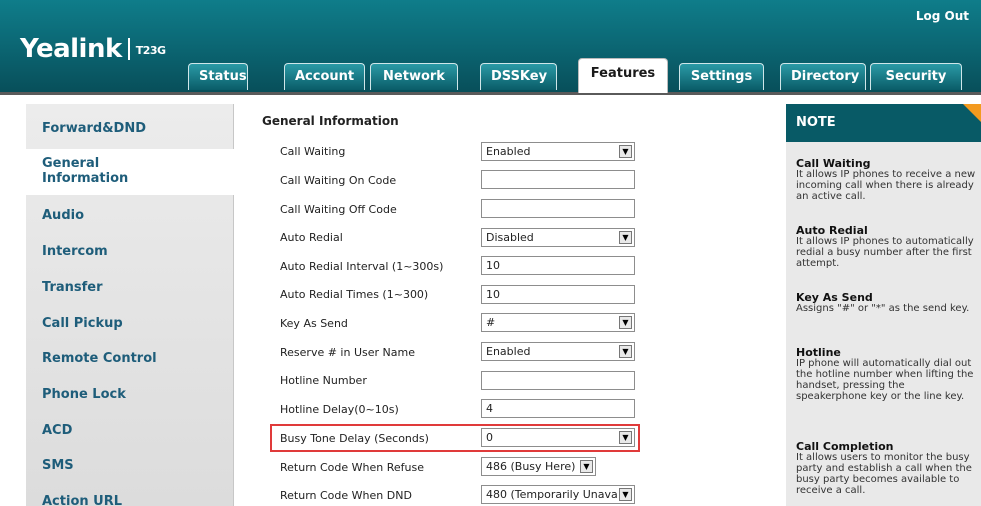  What do you see at coordinates (833, 163) in the screenshot?
I see `note-title: Call Waiting` at bounding box center [833, 163].